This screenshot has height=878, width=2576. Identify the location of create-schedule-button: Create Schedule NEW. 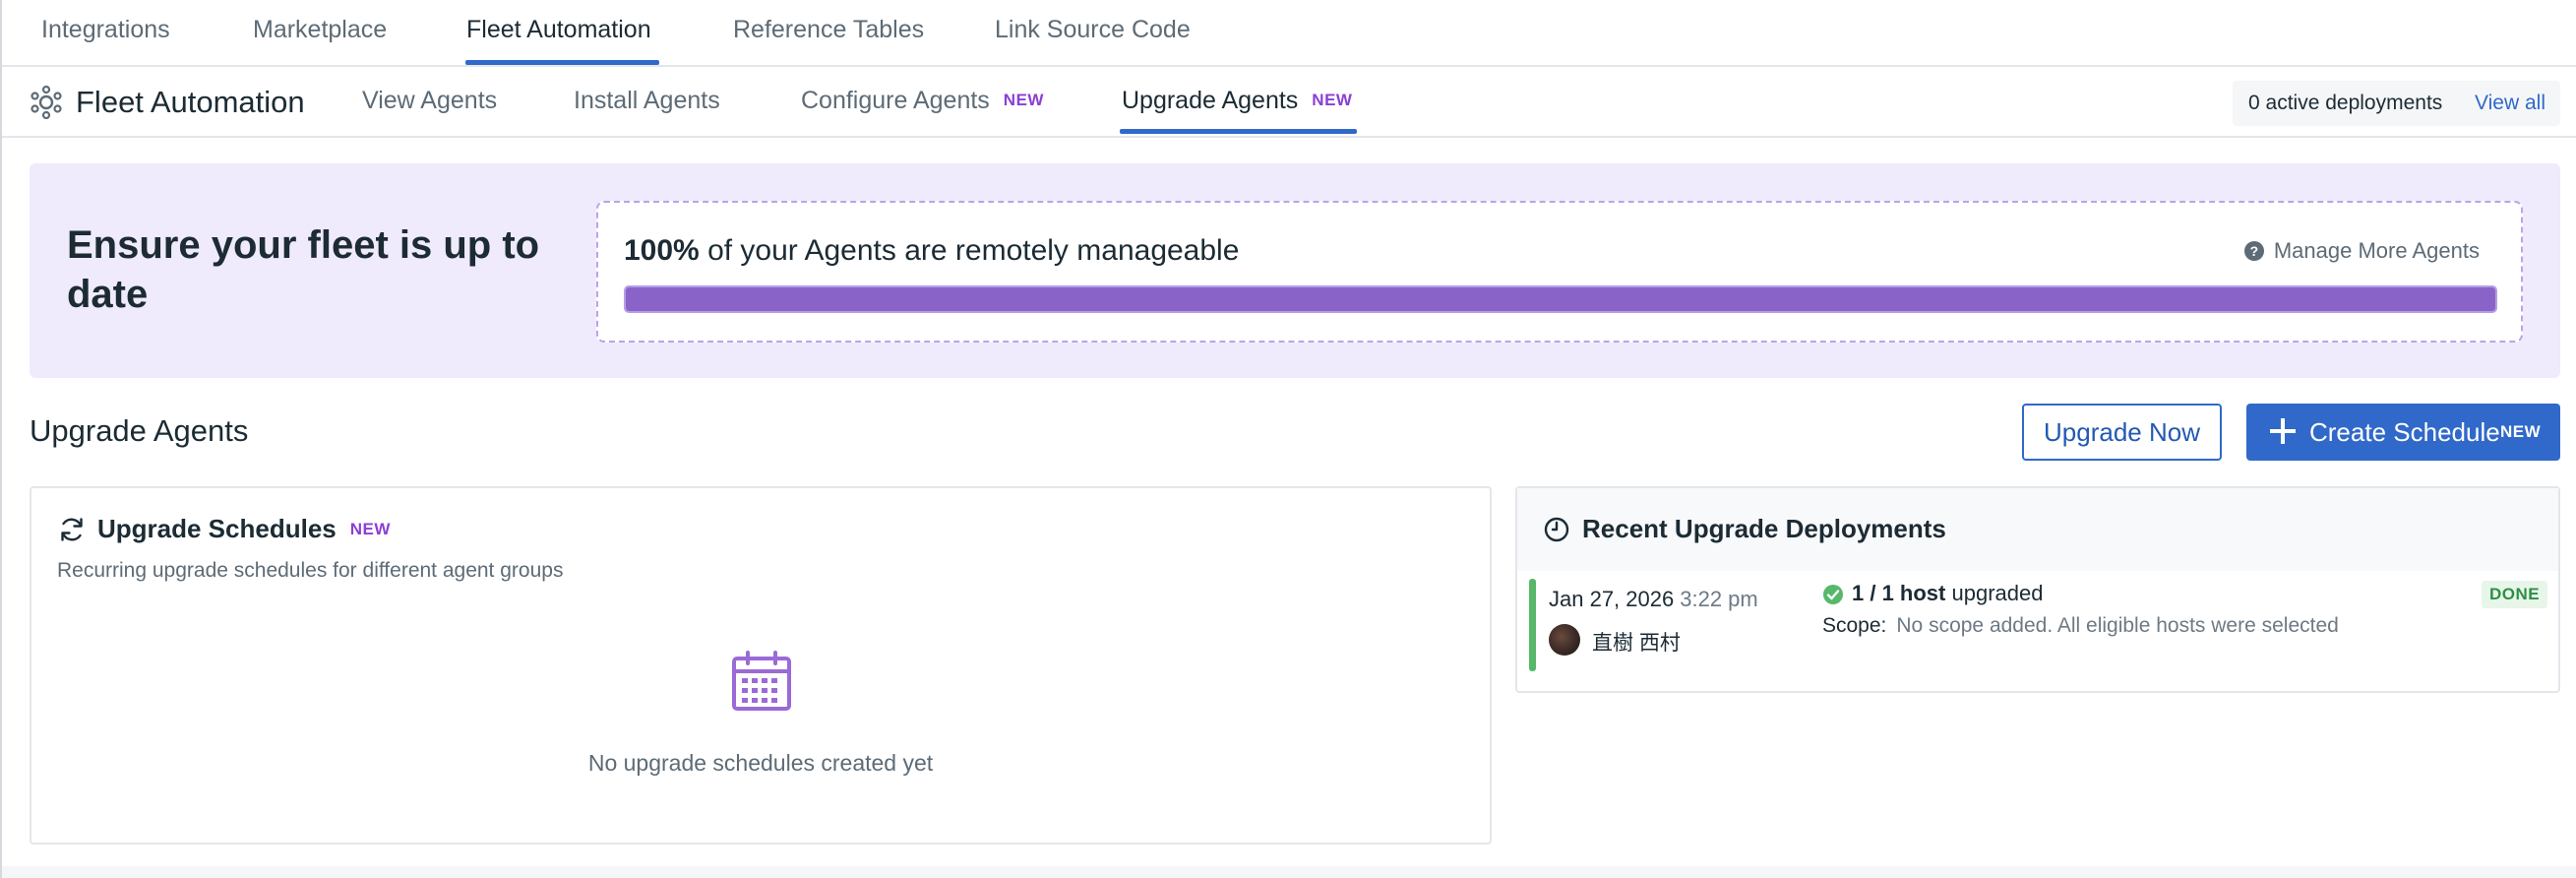
(2403, 432).